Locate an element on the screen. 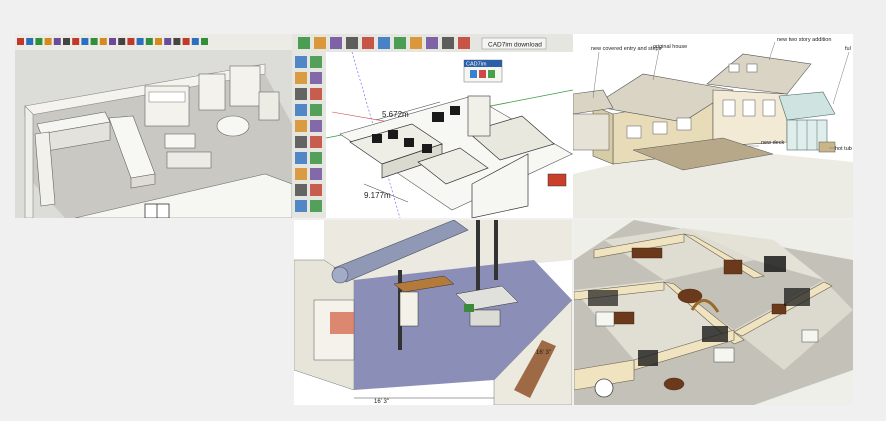 This screenshot has height=421, width=886. workshop-model-view: 16' 3" 16' 3" is located at coordinates (433, 312).